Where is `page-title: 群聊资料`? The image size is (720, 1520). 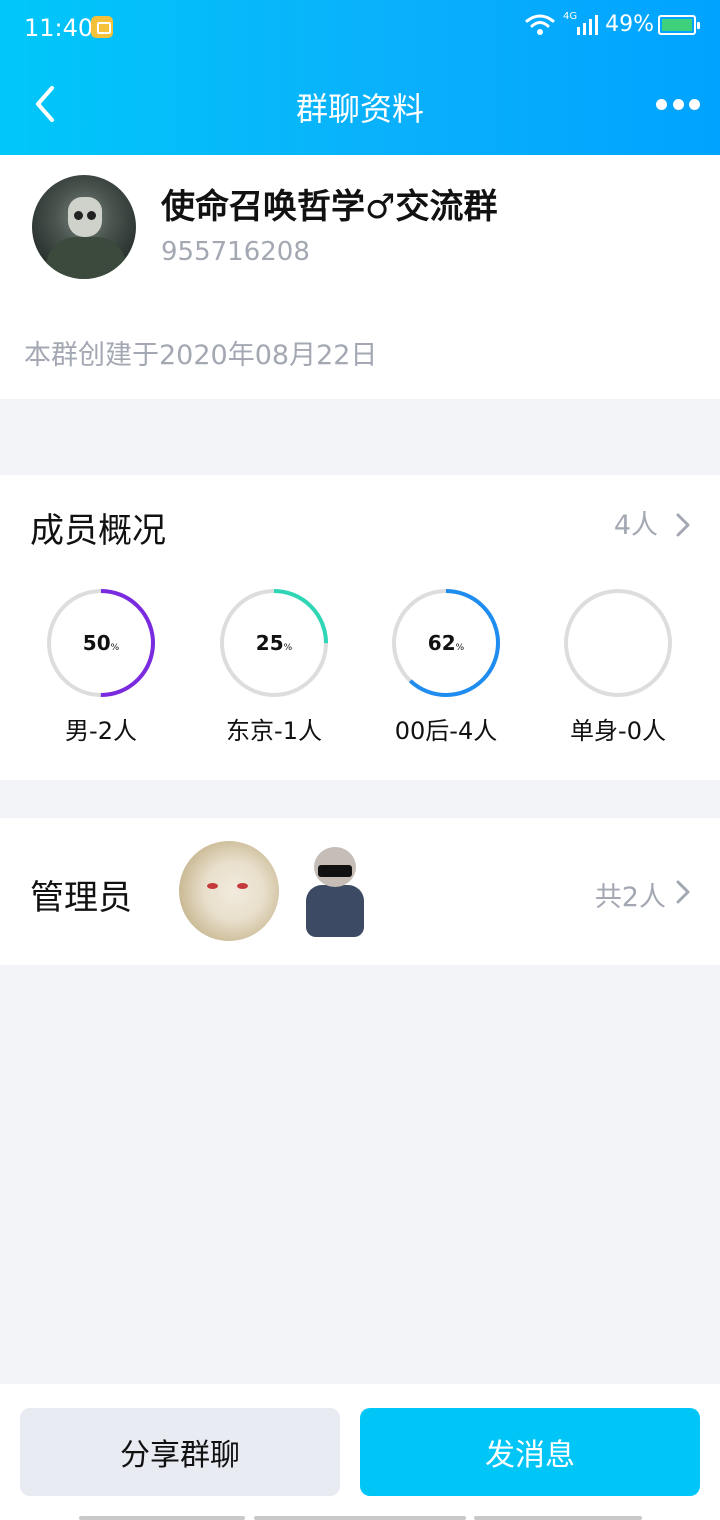 page-title: 群聊资料 is located at coordinates (359, 109).